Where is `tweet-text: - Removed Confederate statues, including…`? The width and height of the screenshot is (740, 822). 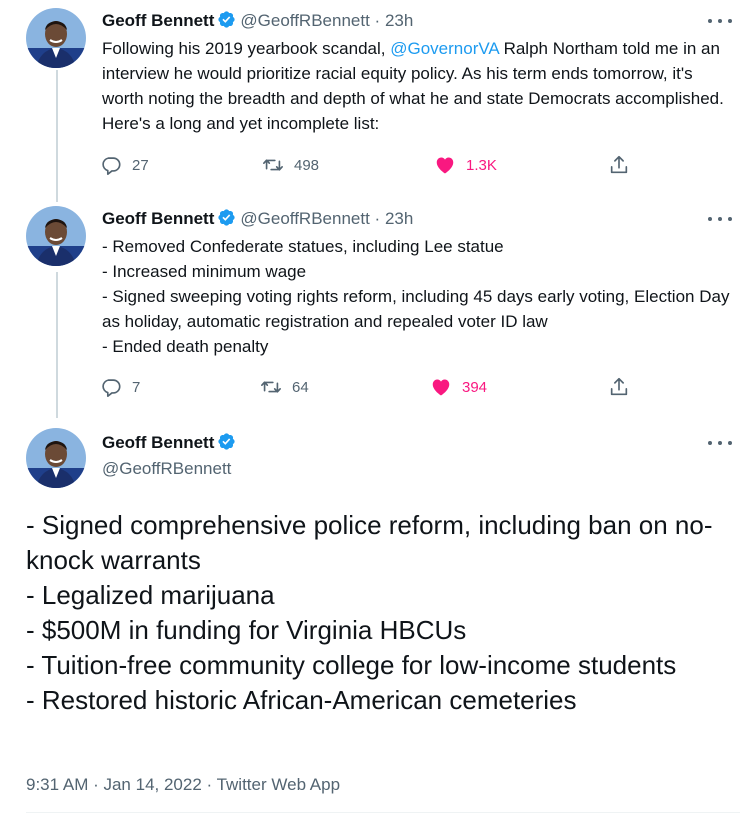
tweet-text: - Removed Confederate statues, including… is located at coordinates (416, 296).